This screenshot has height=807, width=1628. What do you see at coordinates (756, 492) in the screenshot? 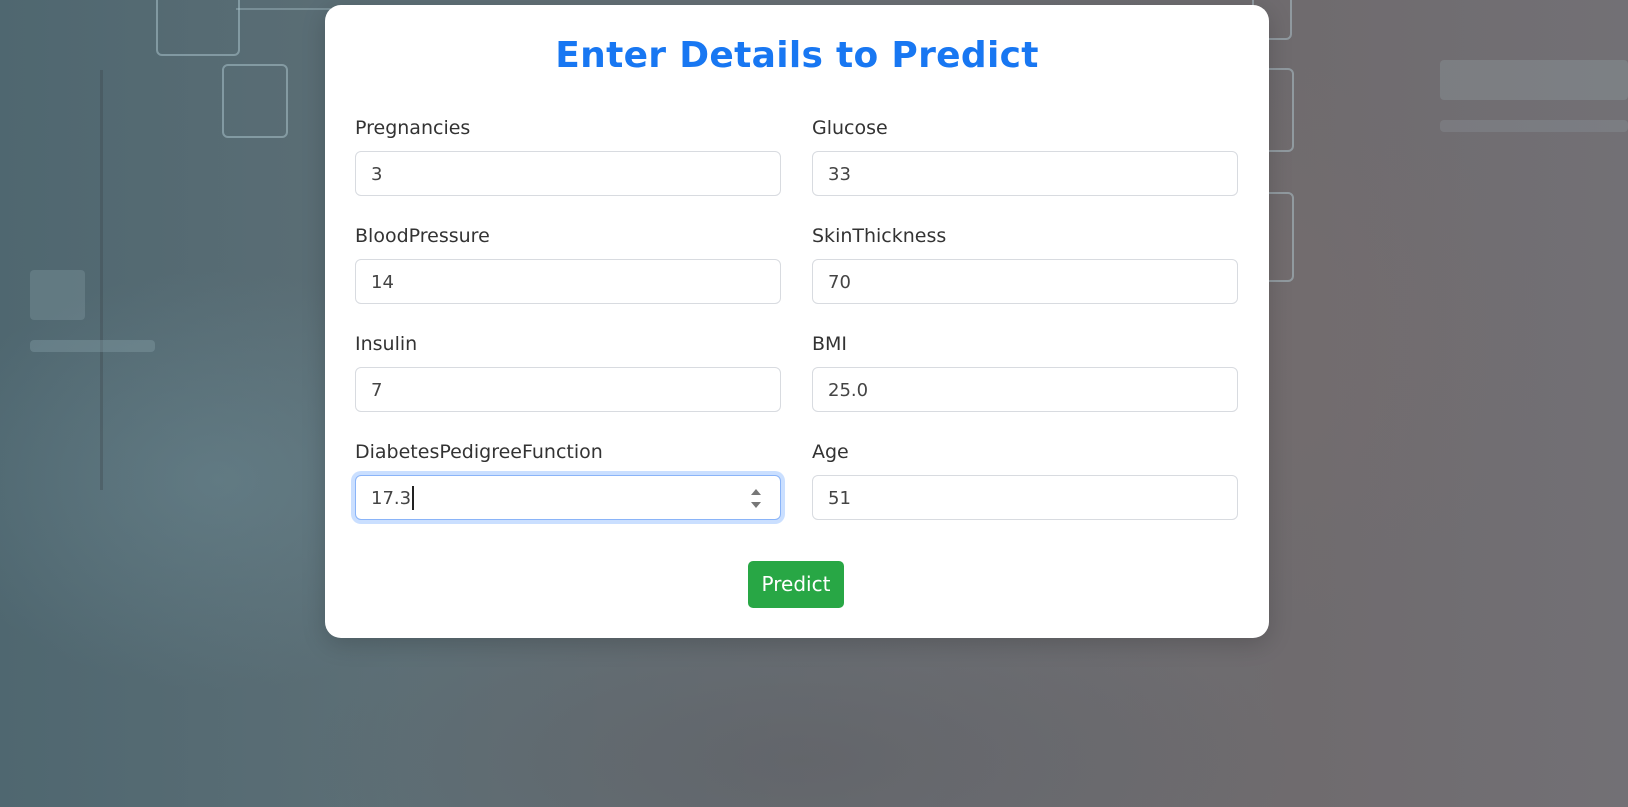
I see `spinner-up-icon` at bounding box center [756, 492].